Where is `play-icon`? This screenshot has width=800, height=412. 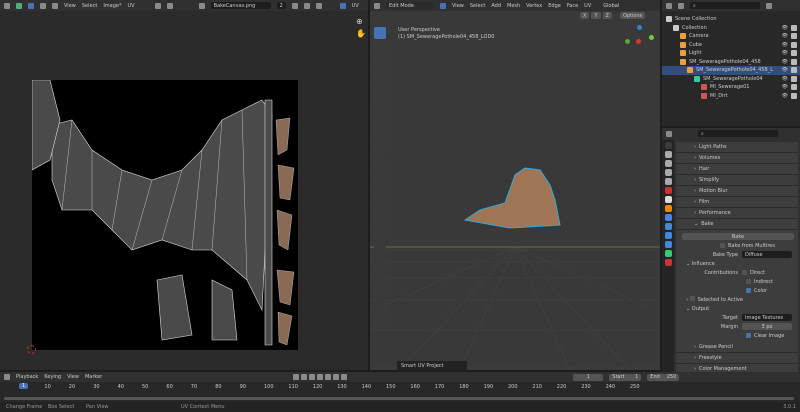 play-icon is located at coordinates (328, 377).